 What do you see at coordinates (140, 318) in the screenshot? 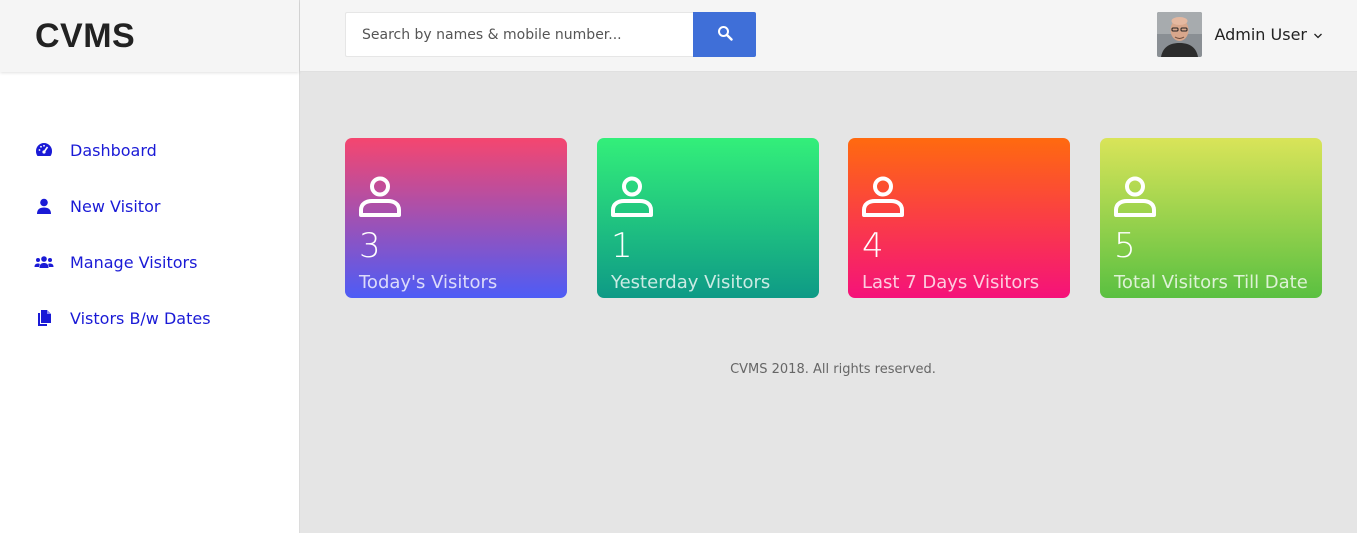
I see `sidebar-item-label: Vistors B/w Dates` at bounding box center [140, 318].